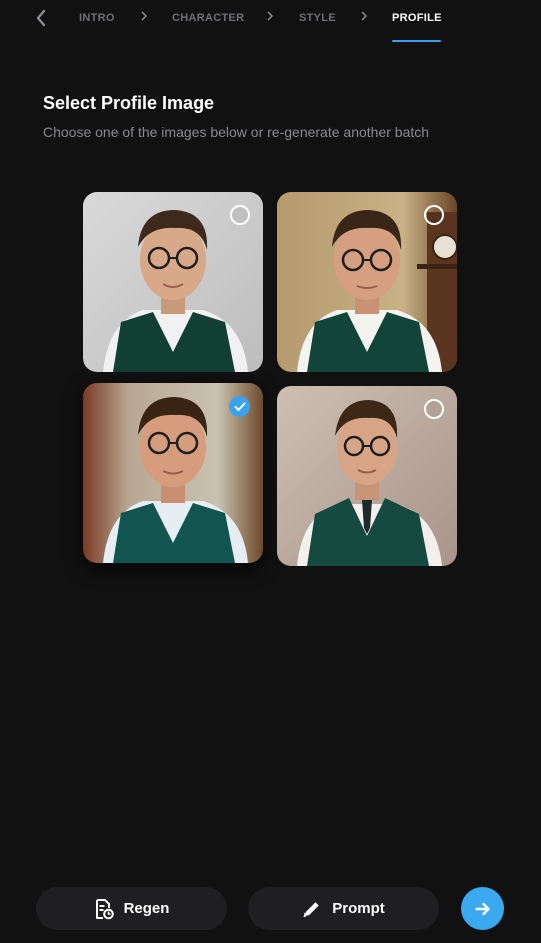 Image resolution: width=541 pixels, height=943 pixels. What do you see at coordinates (270, 22) in the screenshot?
I see `stepper-nav: INTRO CHARACTER STYLE PROFILE` at bounding box center [270, 22].